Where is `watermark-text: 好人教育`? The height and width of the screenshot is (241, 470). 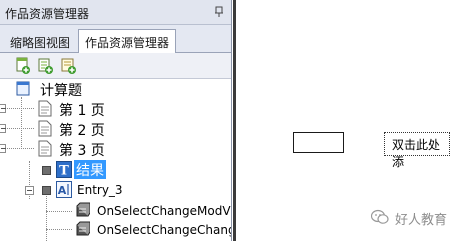 watermark-text: 好人教育 is located at coordinates (421, 220).